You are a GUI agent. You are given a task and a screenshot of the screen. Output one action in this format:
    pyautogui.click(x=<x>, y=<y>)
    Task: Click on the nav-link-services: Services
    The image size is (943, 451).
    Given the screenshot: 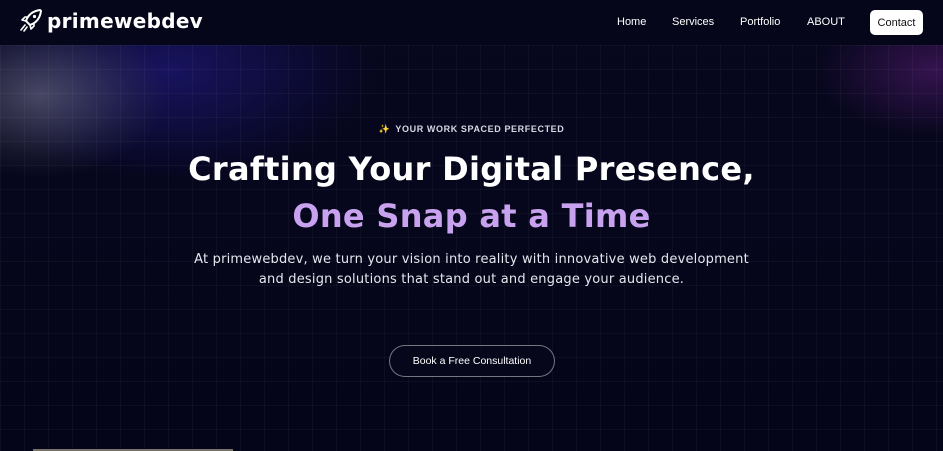 What is the action you would take?
    pyautogui.click(x=693, y=22)
    